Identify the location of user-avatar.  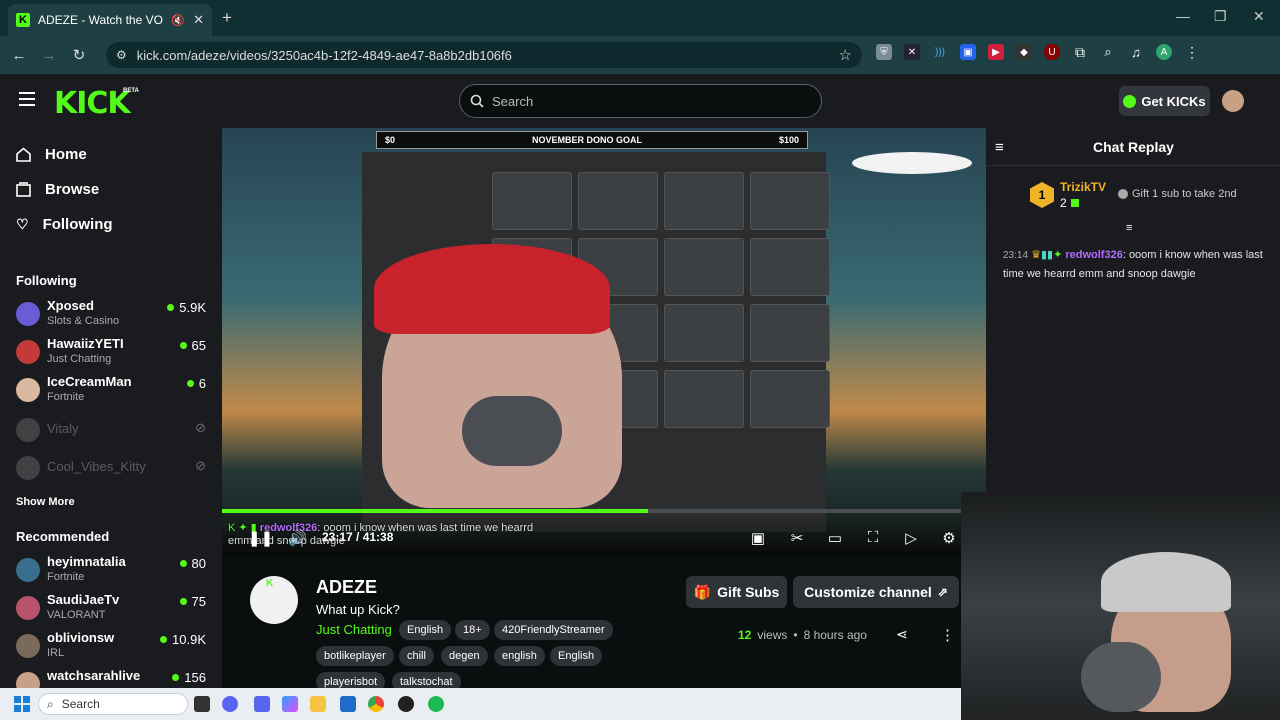
(1233, 101).